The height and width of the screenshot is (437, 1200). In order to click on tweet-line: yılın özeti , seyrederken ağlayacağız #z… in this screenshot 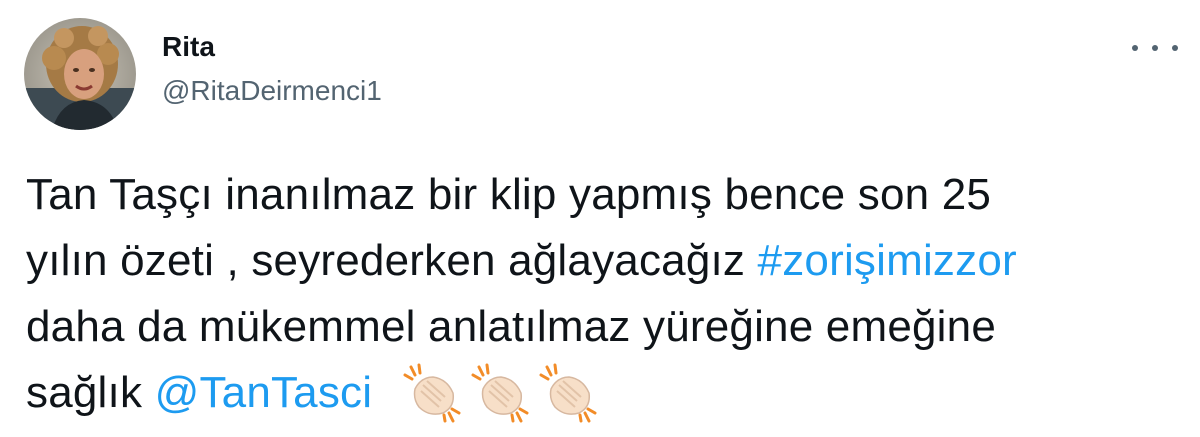, I will do `click(606, 261)`.